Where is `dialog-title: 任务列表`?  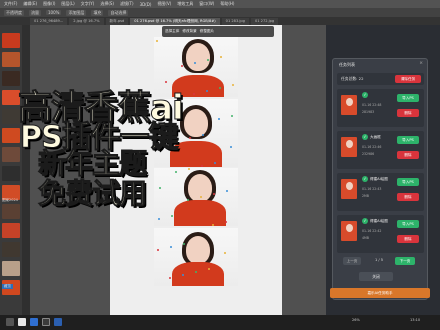 dialog-title: 任务列表 is located at coordinates (347, 64).